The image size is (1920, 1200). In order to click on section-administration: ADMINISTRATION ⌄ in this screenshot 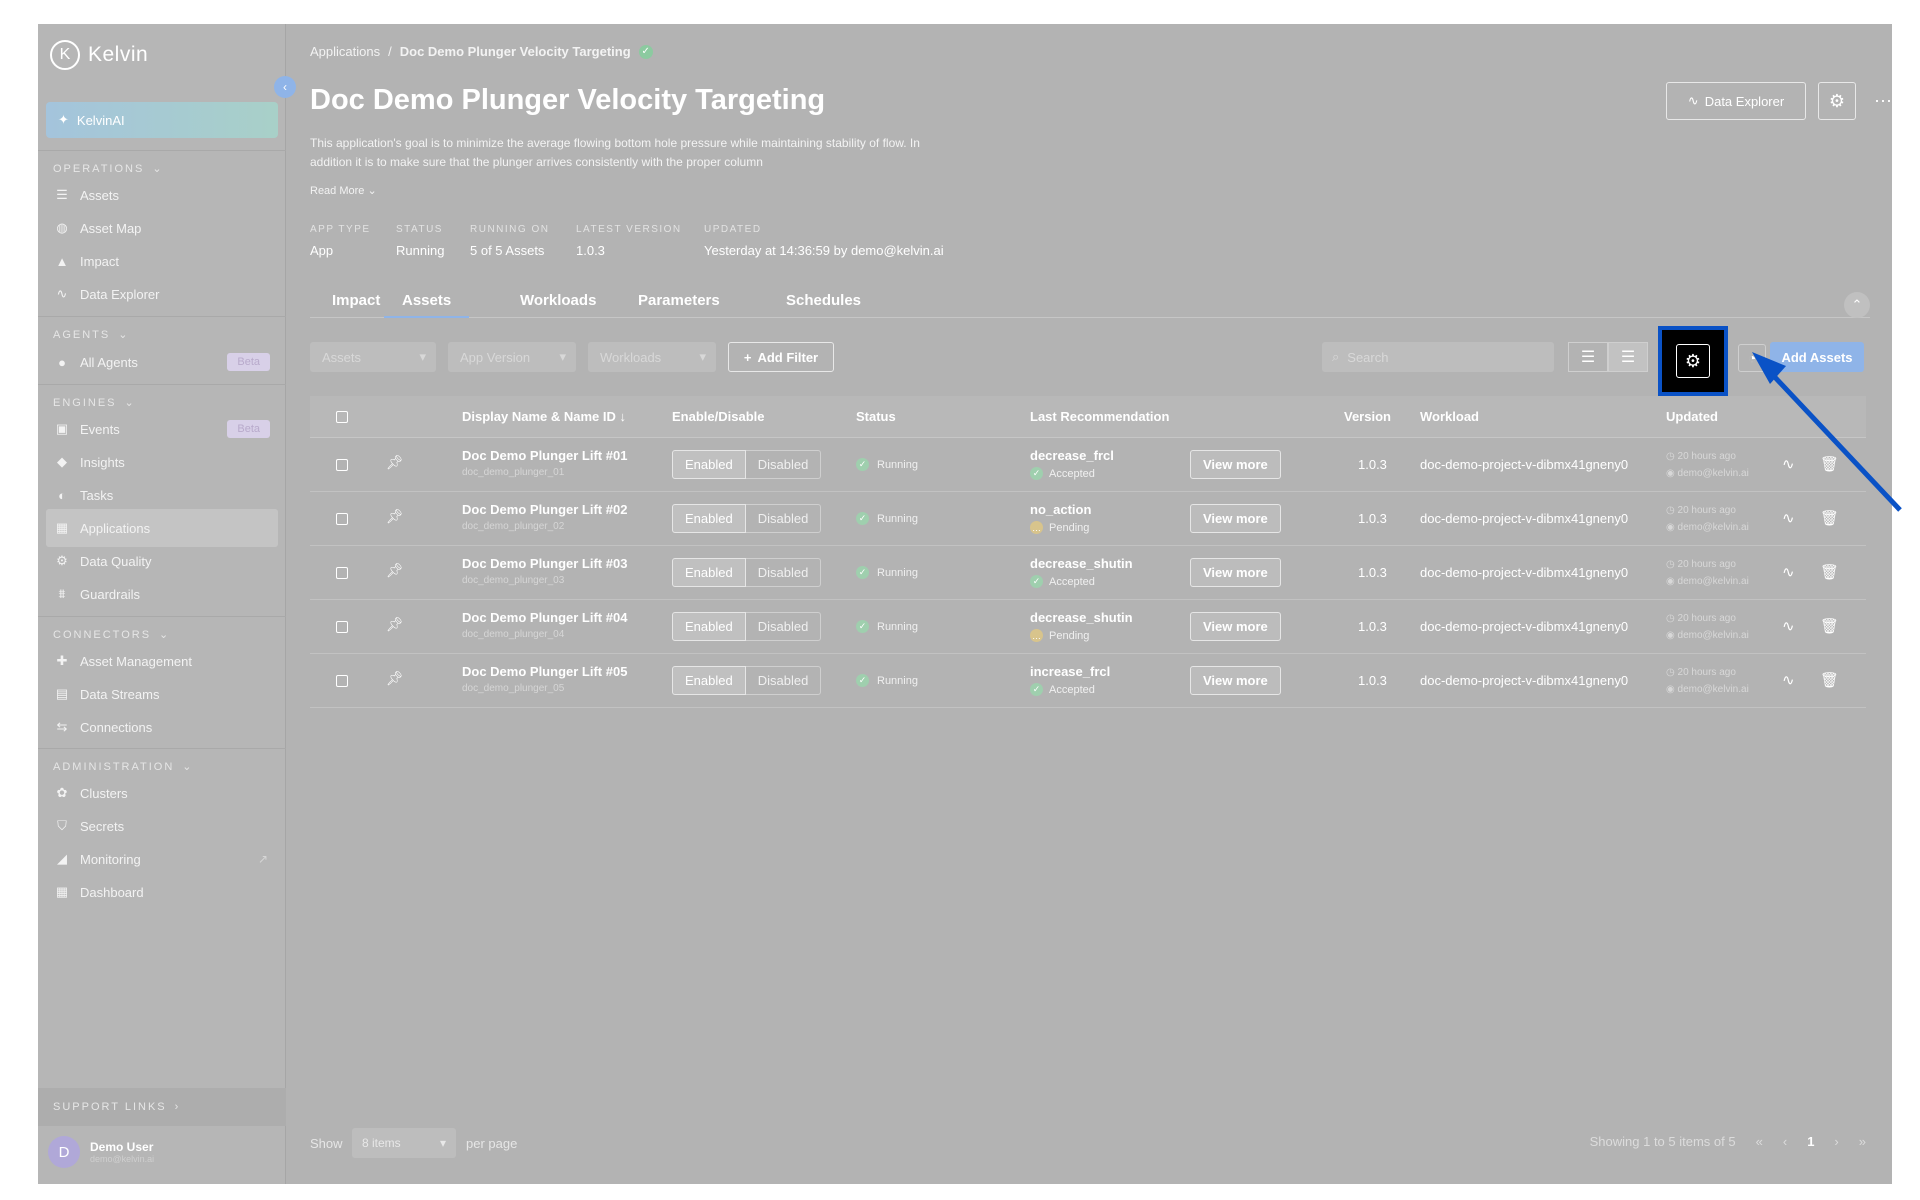, I will do `click(123, 767)`.